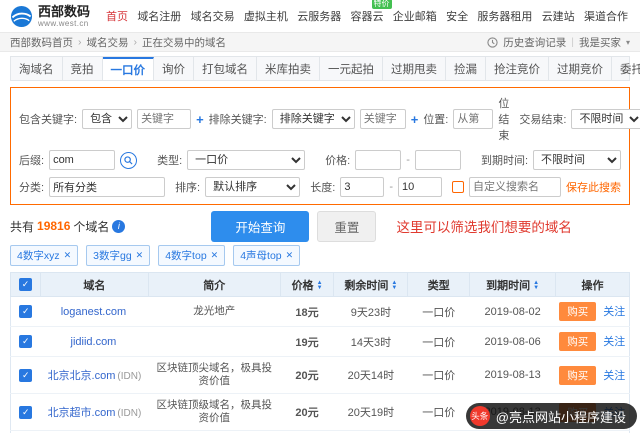  Describe the element at coordinates (21, 16) in the screenshot. I see `logo-globe-icon` at that location.